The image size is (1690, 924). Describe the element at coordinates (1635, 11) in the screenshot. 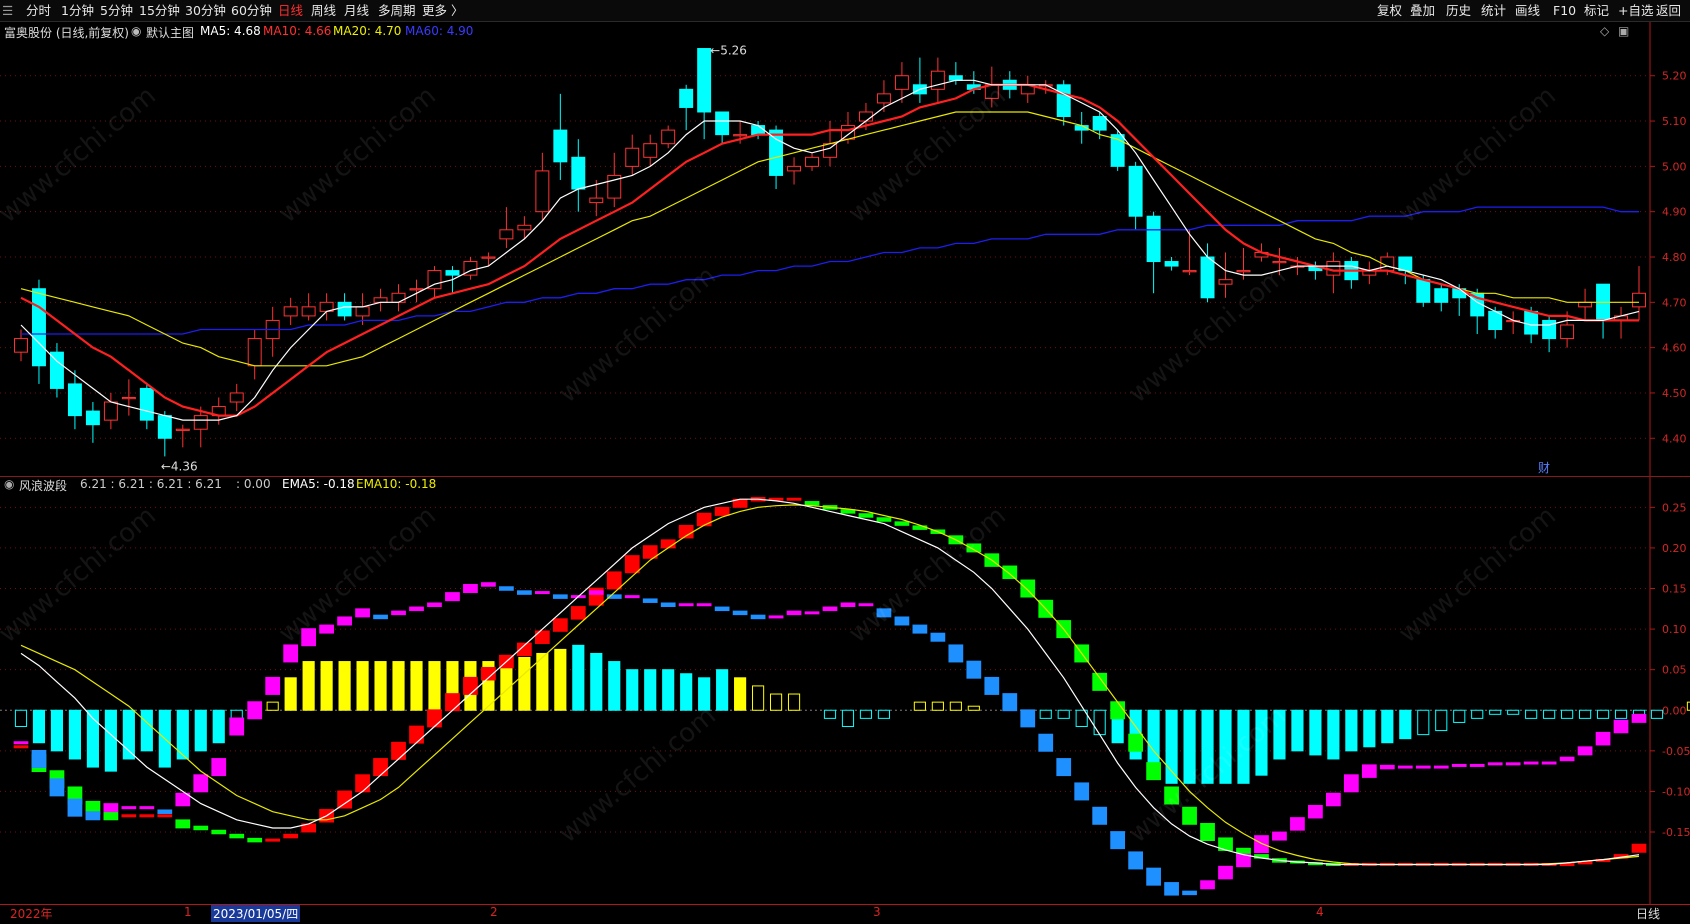

I see `add-watchlist-button: +自选` at that location.